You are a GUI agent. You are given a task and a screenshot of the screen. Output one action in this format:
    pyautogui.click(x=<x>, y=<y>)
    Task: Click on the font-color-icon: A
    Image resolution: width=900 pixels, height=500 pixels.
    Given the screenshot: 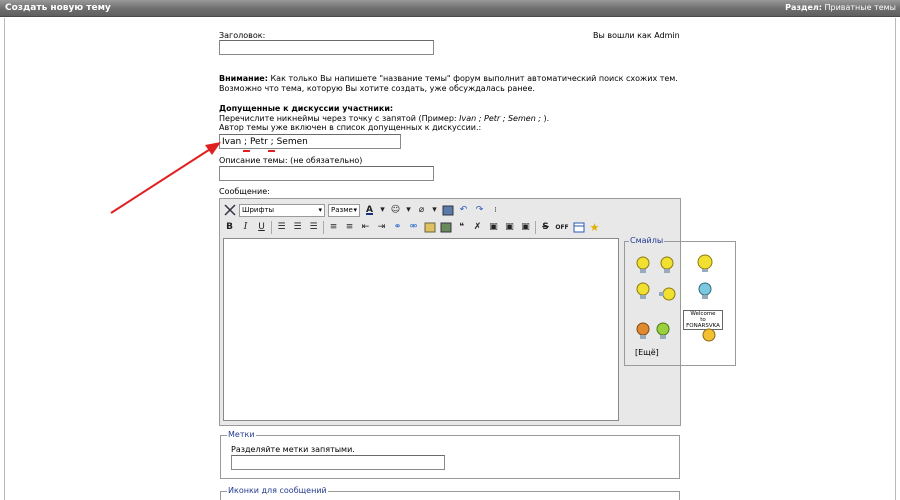 What is the action you would take?
    pyautogui.click(x=369, y=210)
    